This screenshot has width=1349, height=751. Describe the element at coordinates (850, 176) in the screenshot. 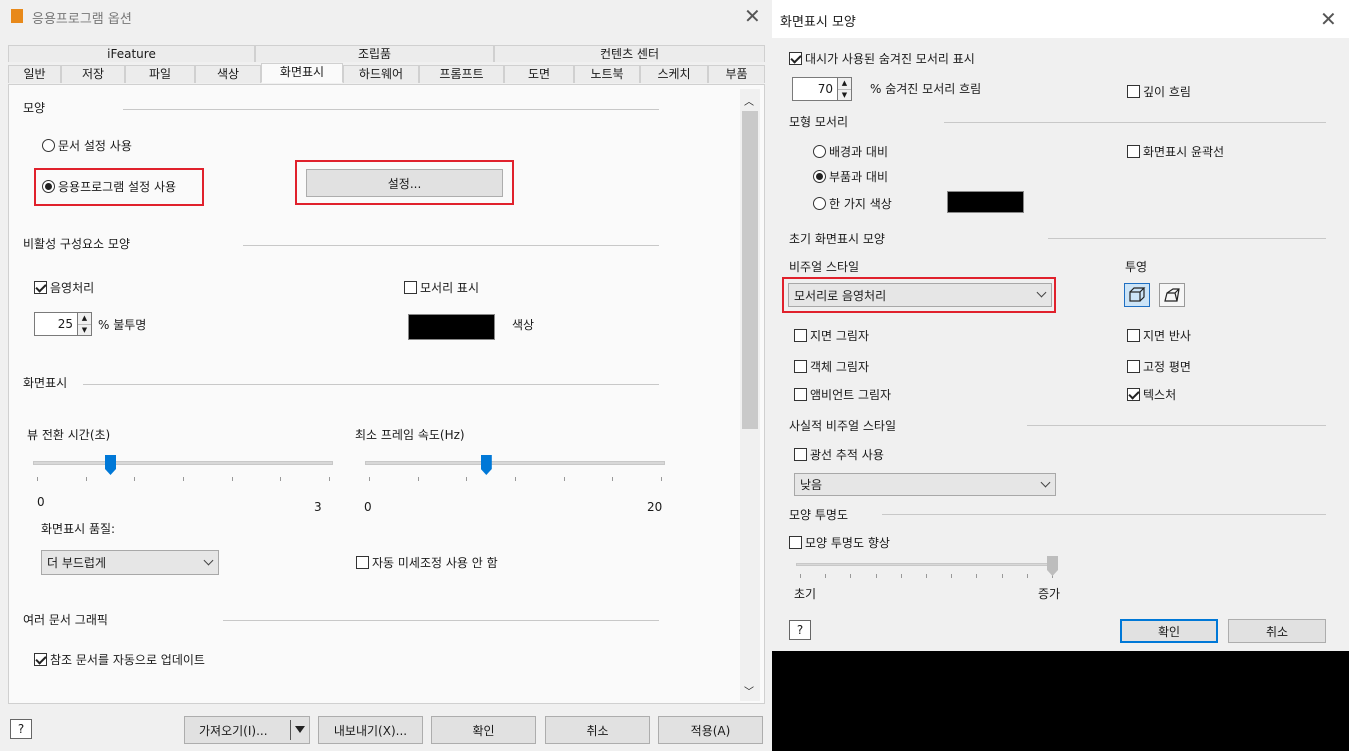

I see `radio-part-contrast: 부품과 대비` at that location.